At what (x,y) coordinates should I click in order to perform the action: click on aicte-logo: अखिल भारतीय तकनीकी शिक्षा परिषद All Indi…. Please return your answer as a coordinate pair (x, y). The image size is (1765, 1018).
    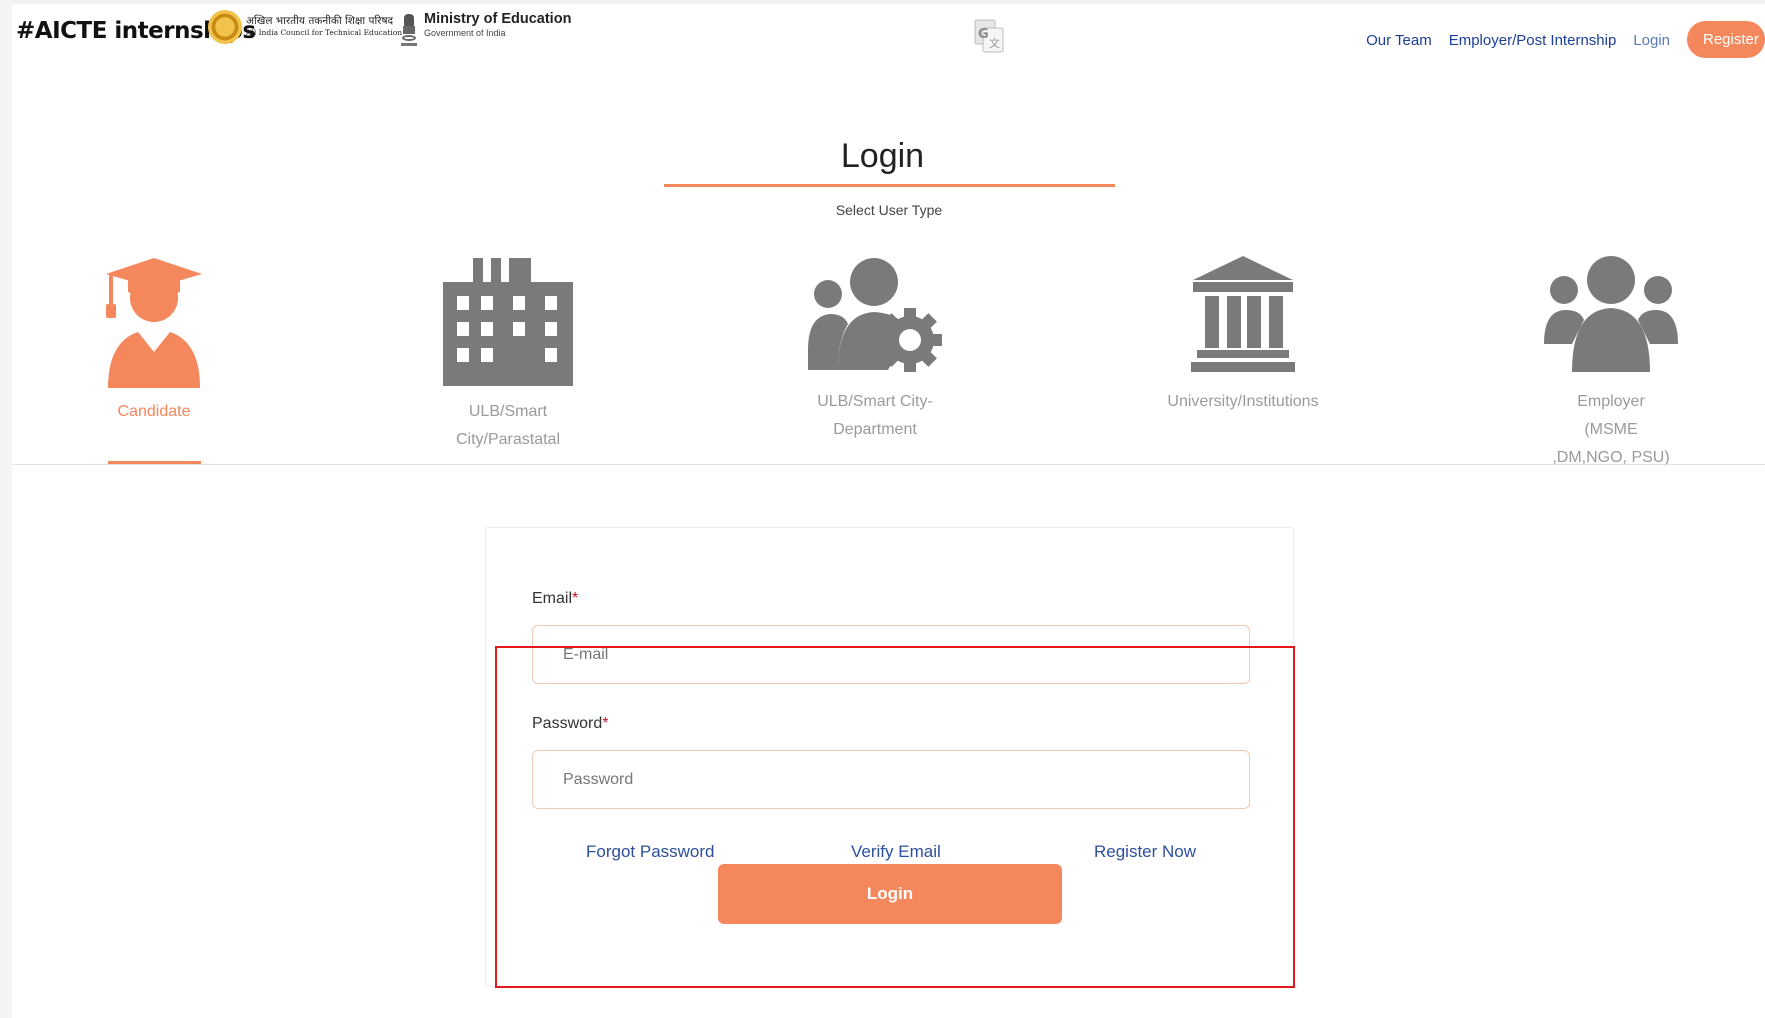
    Looking at the image, I should click on (305, 27).